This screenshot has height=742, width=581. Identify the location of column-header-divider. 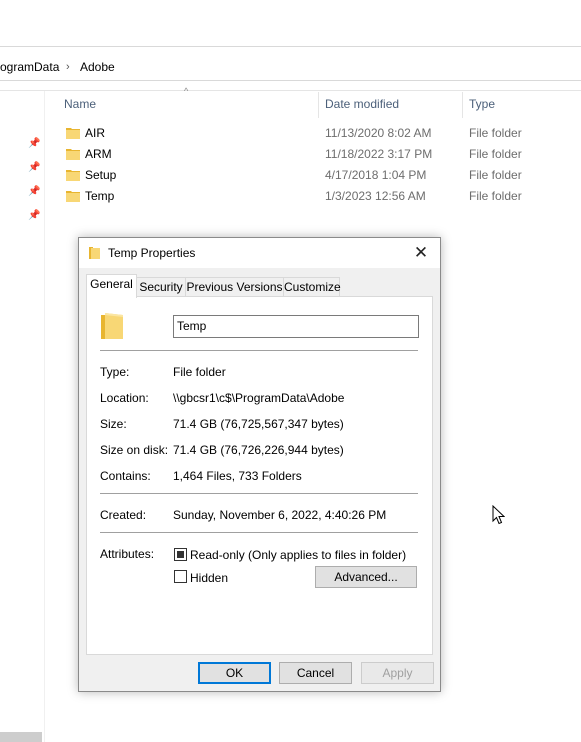
(290, 90).